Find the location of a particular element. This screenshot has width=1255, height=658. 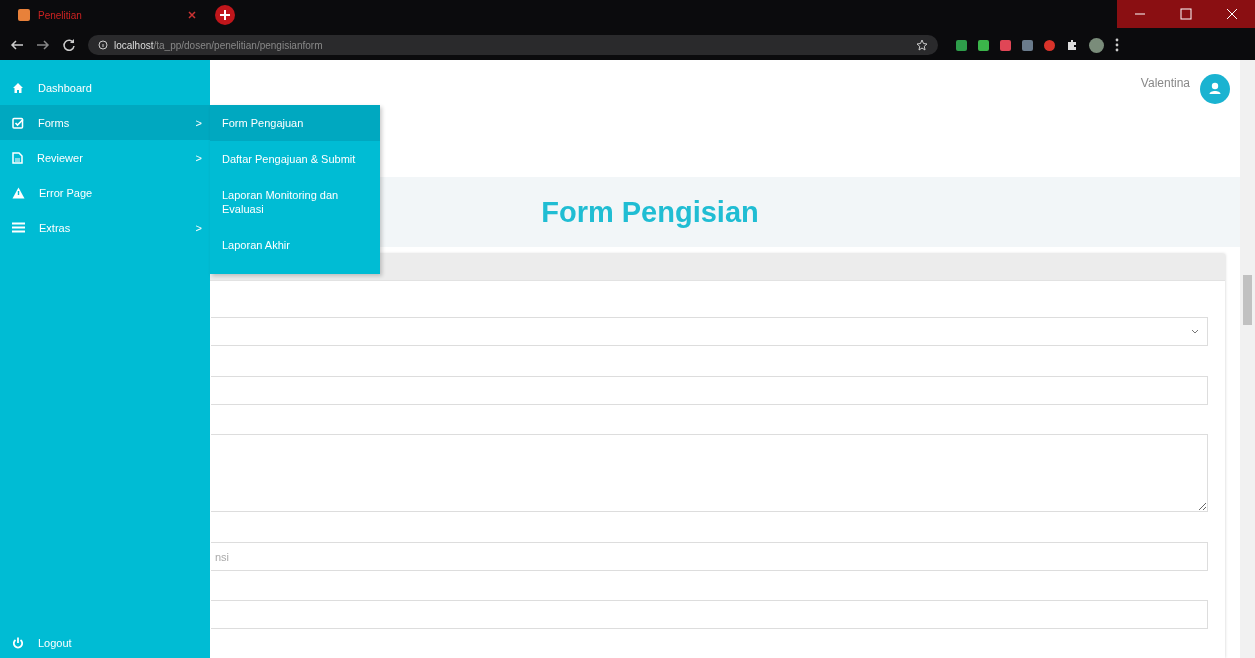

sidebar-item: Forms > is located at coordinates (105, 122).